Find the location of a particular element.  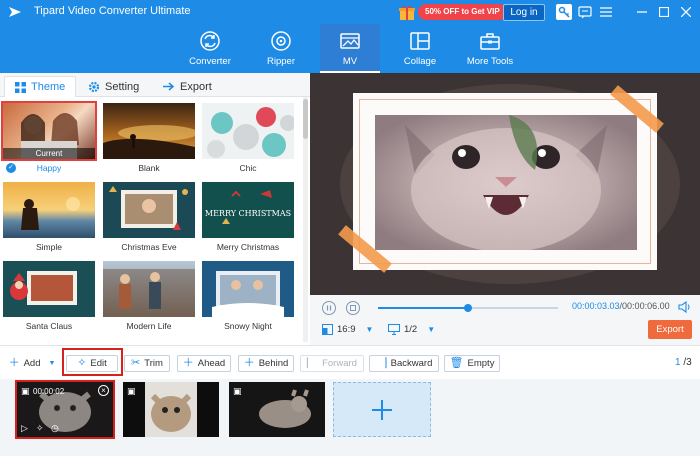

menu-icon is located at coordinates (606, 12).